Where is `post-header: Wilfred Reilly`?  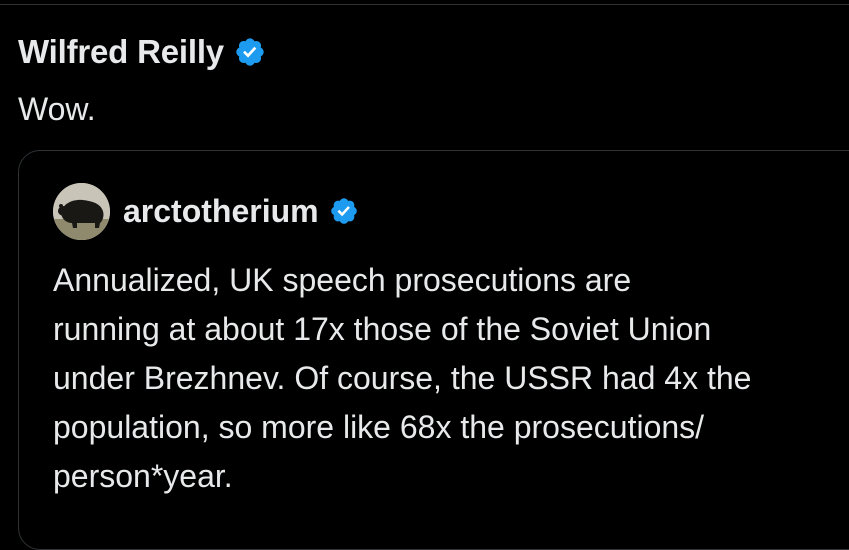 post-header: Wilfred Reilly is located at coordinates (142, 52).